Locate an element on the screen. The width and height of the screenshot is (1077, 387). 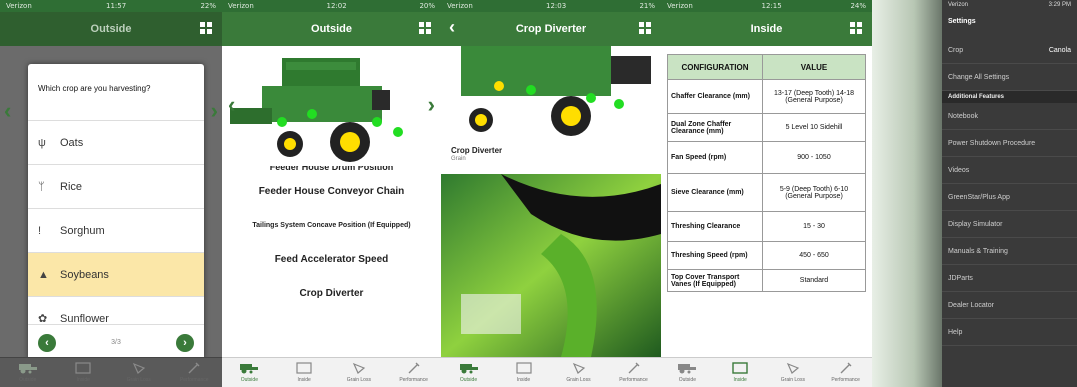
feature-item: Manuals & Training is located at coordinates (1009, 251).